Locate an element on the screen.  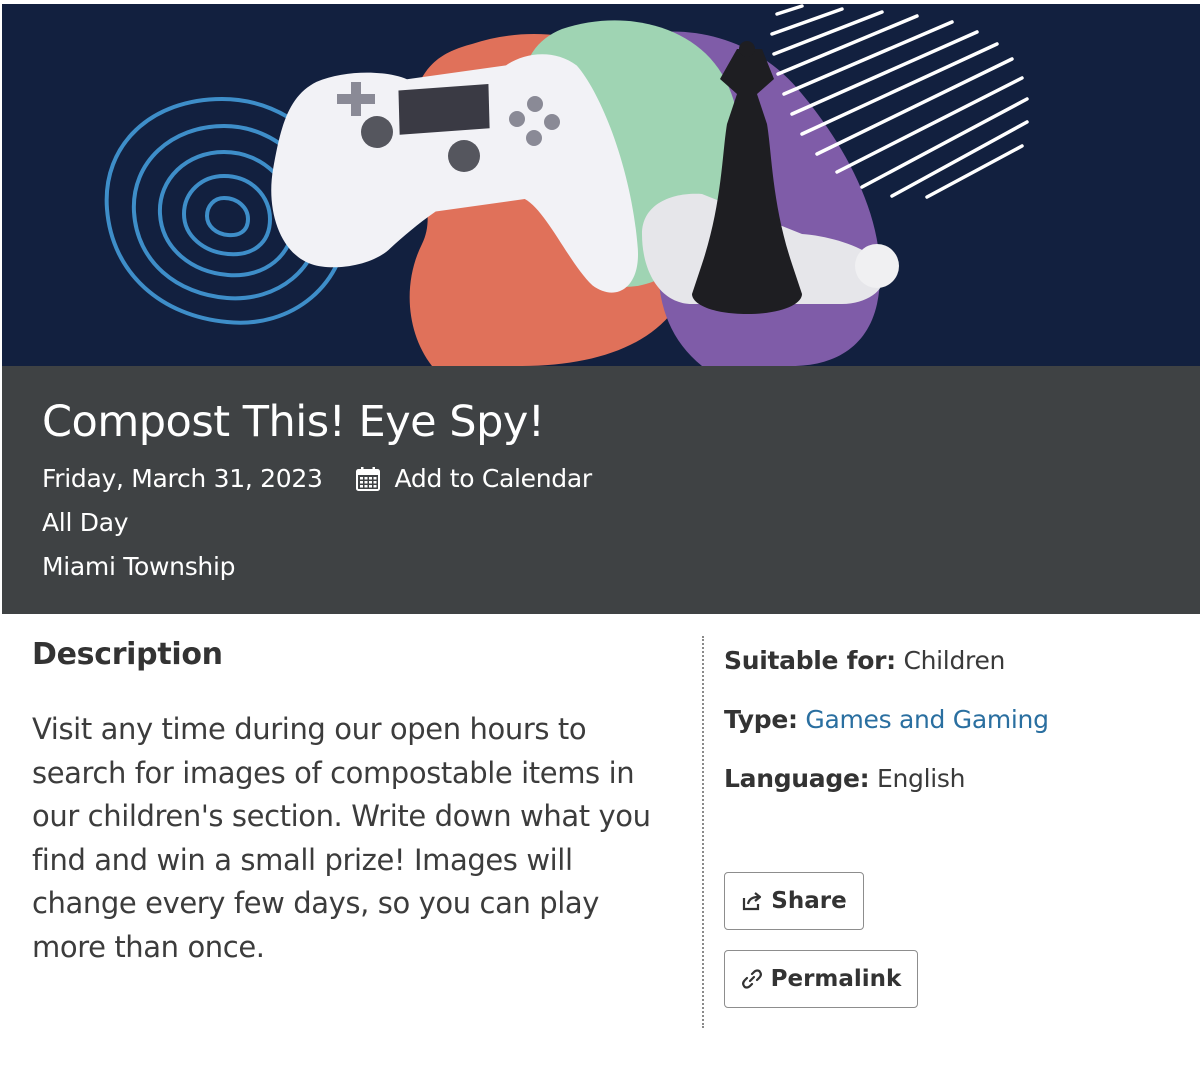
share-icon is located at coordinates (752, 901).